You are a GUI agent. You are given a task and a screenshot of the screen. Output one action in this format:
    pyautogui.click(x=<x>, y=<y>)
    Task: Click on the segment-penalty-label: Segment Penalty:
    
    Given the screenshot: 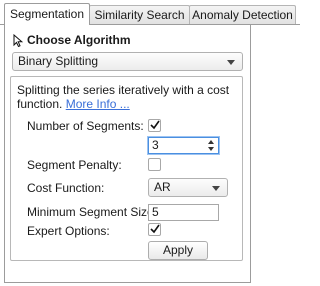 What is the action you would take?
    pyautogui.click(x=74, y=165)
    